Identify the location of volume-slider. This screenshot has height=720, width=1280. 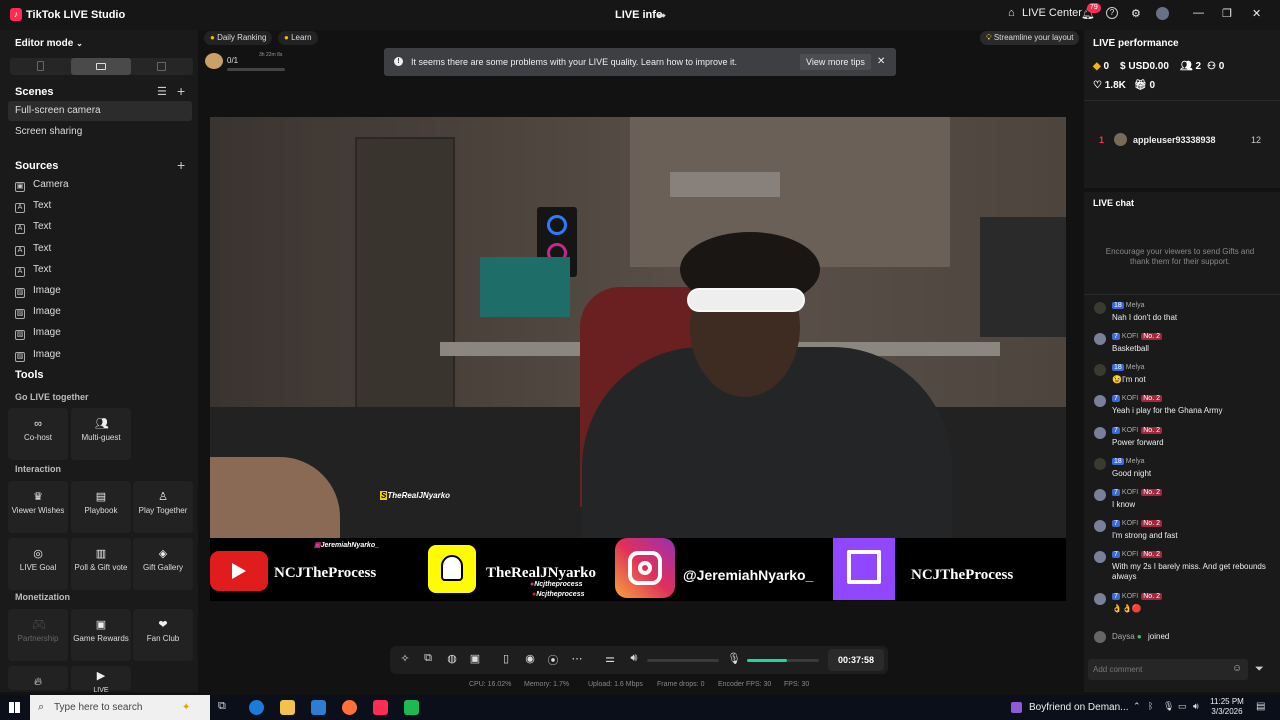
(683, 660).